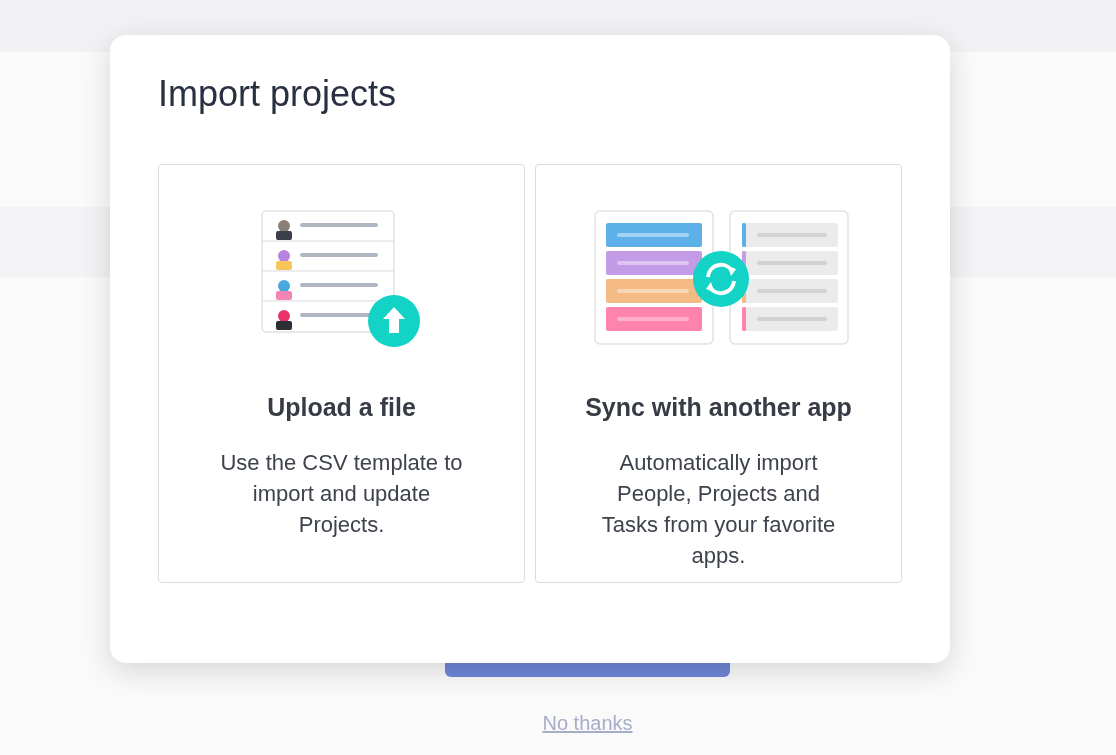 Image resolution: width=1116 pixels, height=755 pixels. What do you see at coordinates (341, 493) in the screenshot?
I see `option-description: Use the CSV template to import and update Projects.` at bounding box center [341, 493].